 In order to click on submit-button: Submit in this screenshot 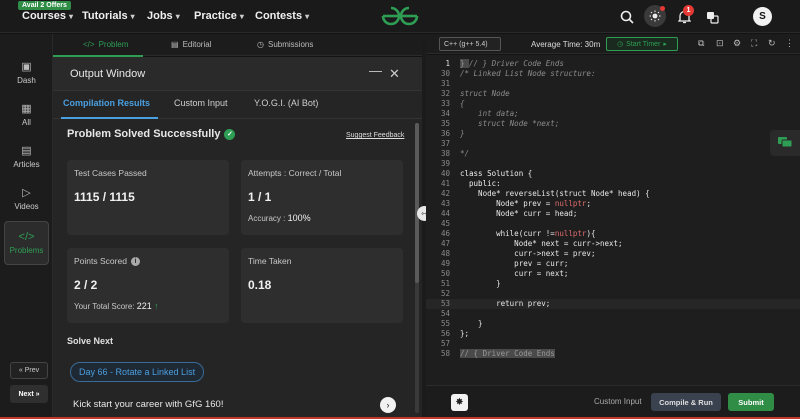, I will do `click(751, 402)`.